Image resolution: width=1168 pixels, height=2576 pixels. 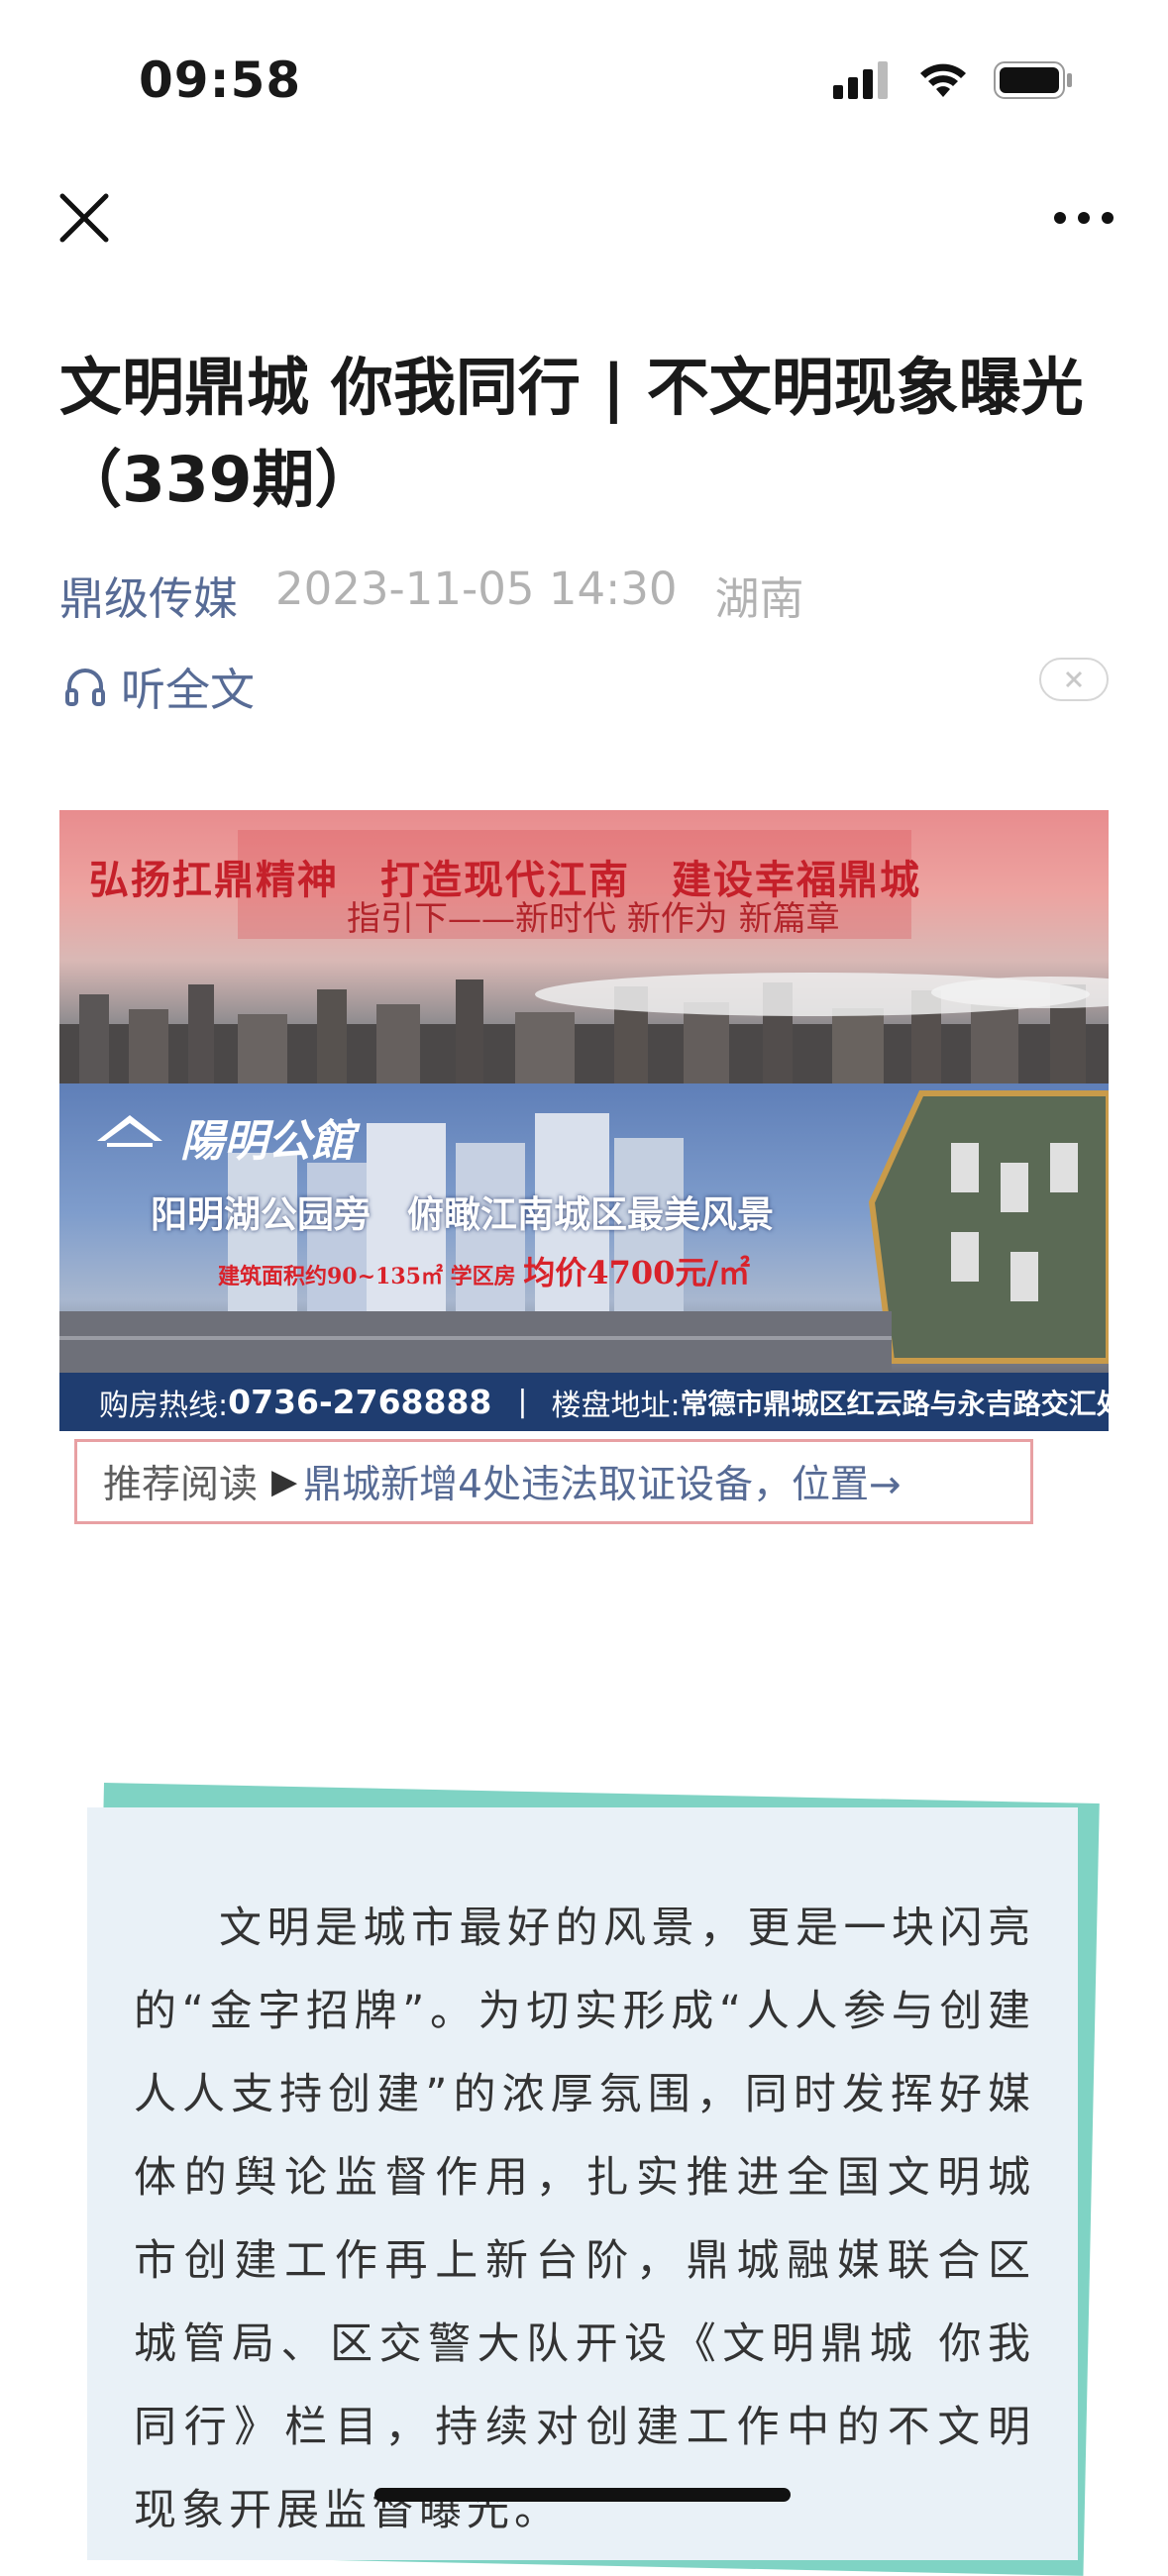 I want to click on banner-price-line: 建筑面积约90~135㎡ 学区房 均价4700元/㎡, so click(x=484, y=1270).